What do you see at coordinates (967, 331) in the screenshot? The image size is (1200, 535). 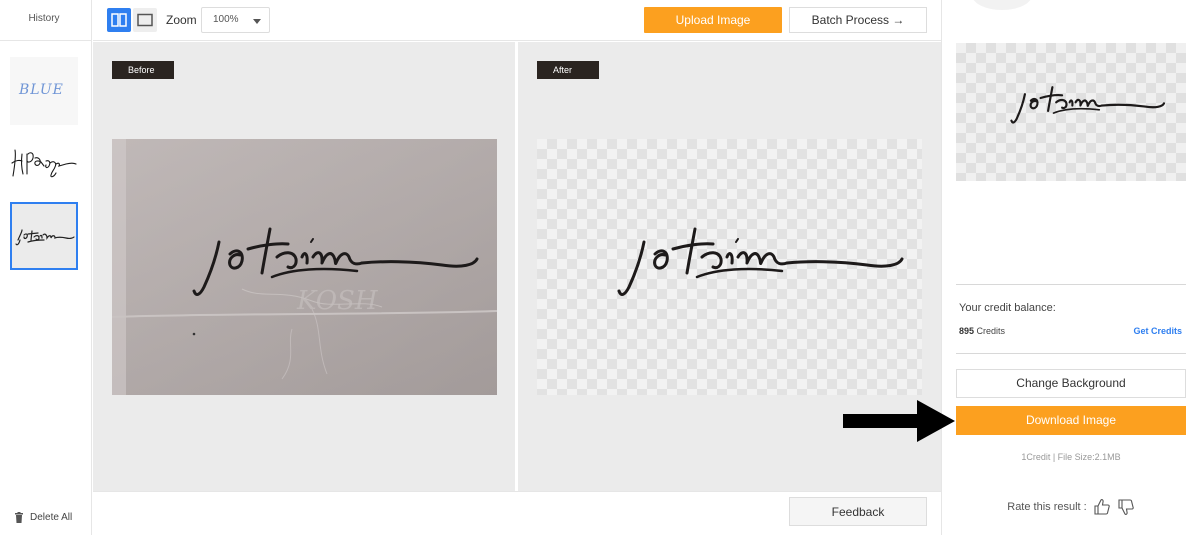 I see `credit-count-value: 895` at bounding box center [967, 331].